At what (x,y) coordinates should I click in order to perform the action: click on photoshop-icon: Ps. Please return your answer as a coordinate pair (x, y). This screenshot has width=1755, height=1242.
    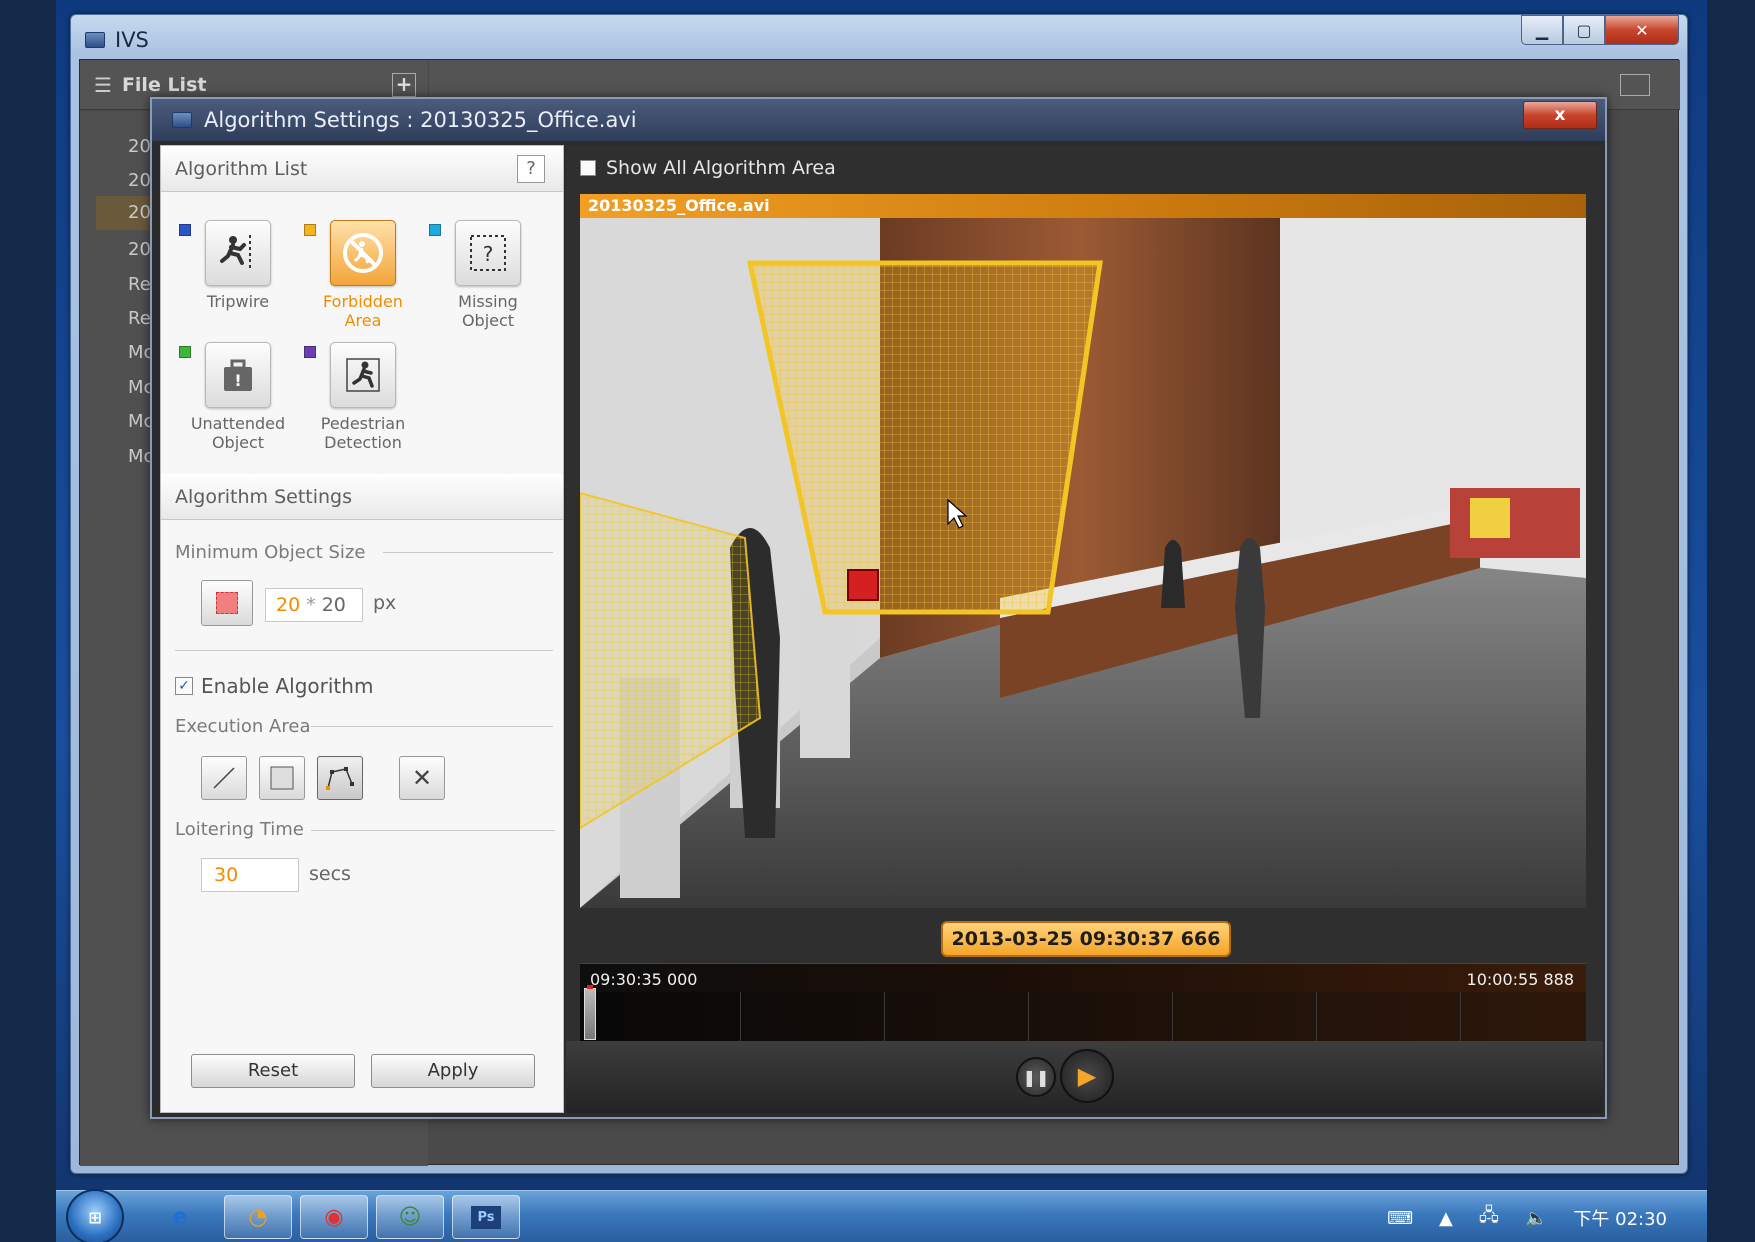
    Looking at the image, I should click on (486, 1217).